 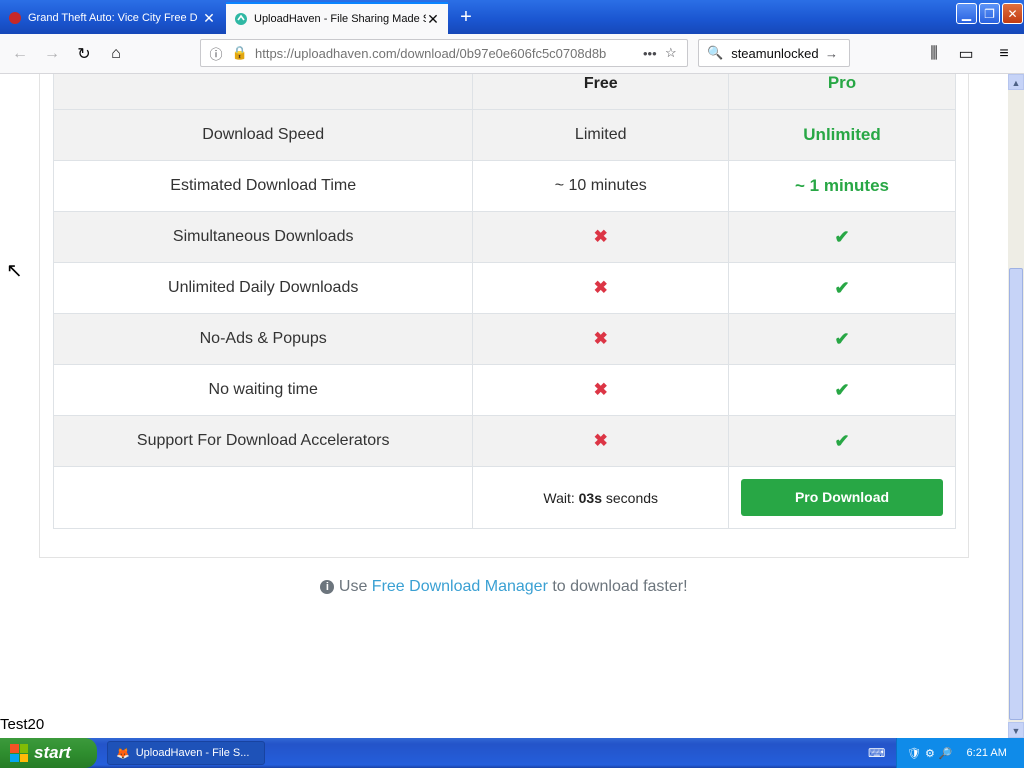 I want to click on forward-icon: →, so click(x=52, y=54).